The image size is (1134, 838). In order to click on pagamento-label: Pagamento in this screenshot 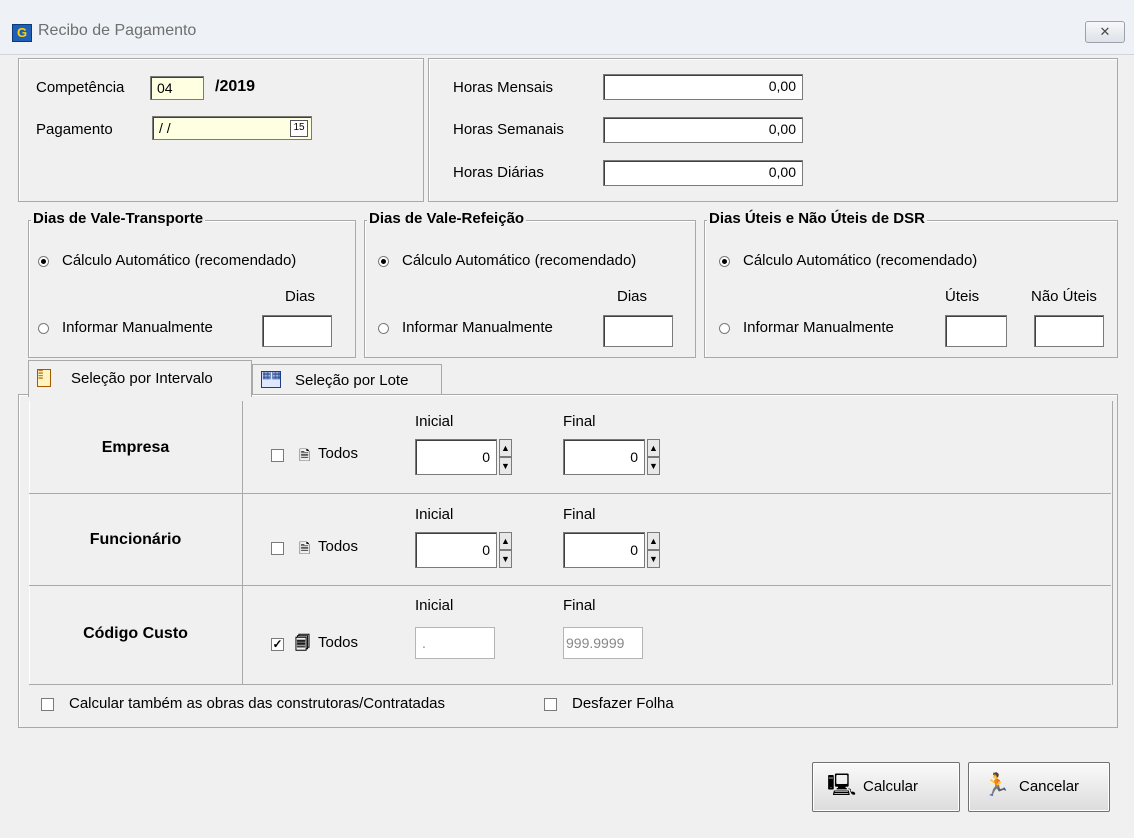, I will do `click(74, 129)`.